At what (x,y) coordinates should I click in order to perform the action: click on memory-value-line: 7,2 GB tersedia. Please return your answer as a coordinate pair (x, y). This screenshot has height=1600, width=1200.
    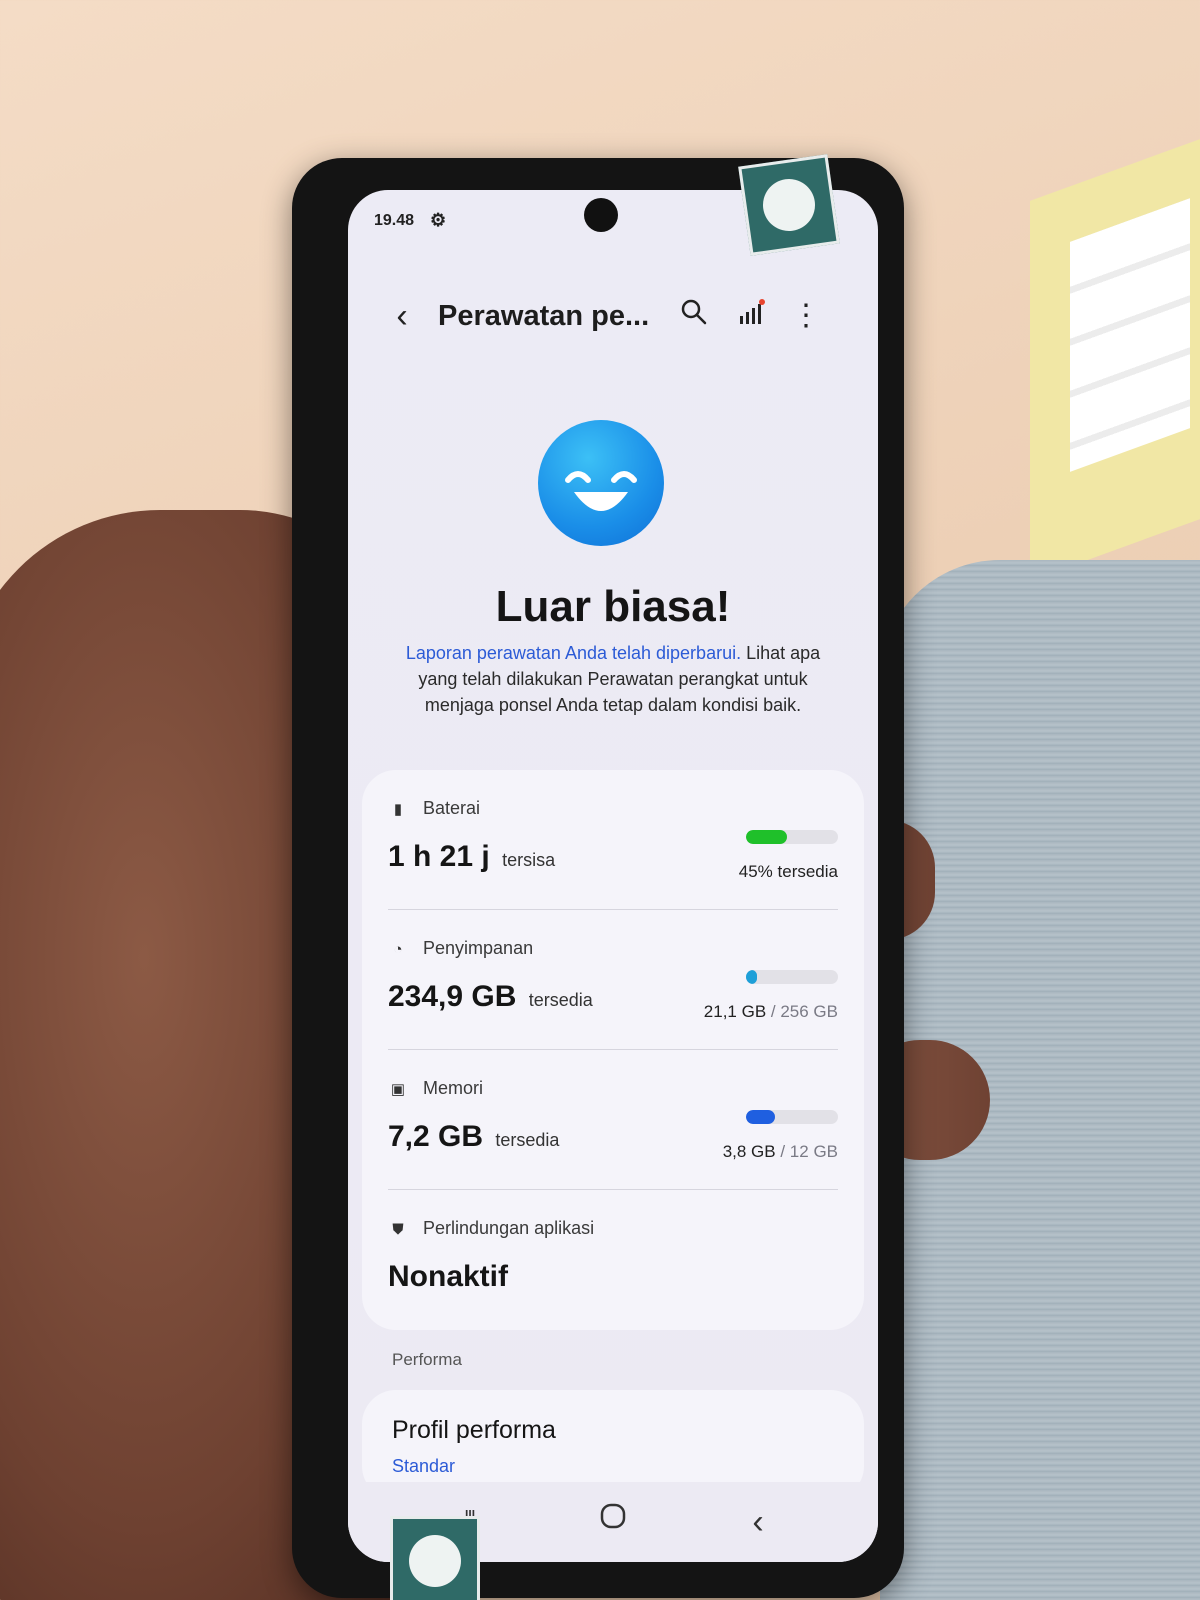
    Looking at the image, I should click on (473, 1137).